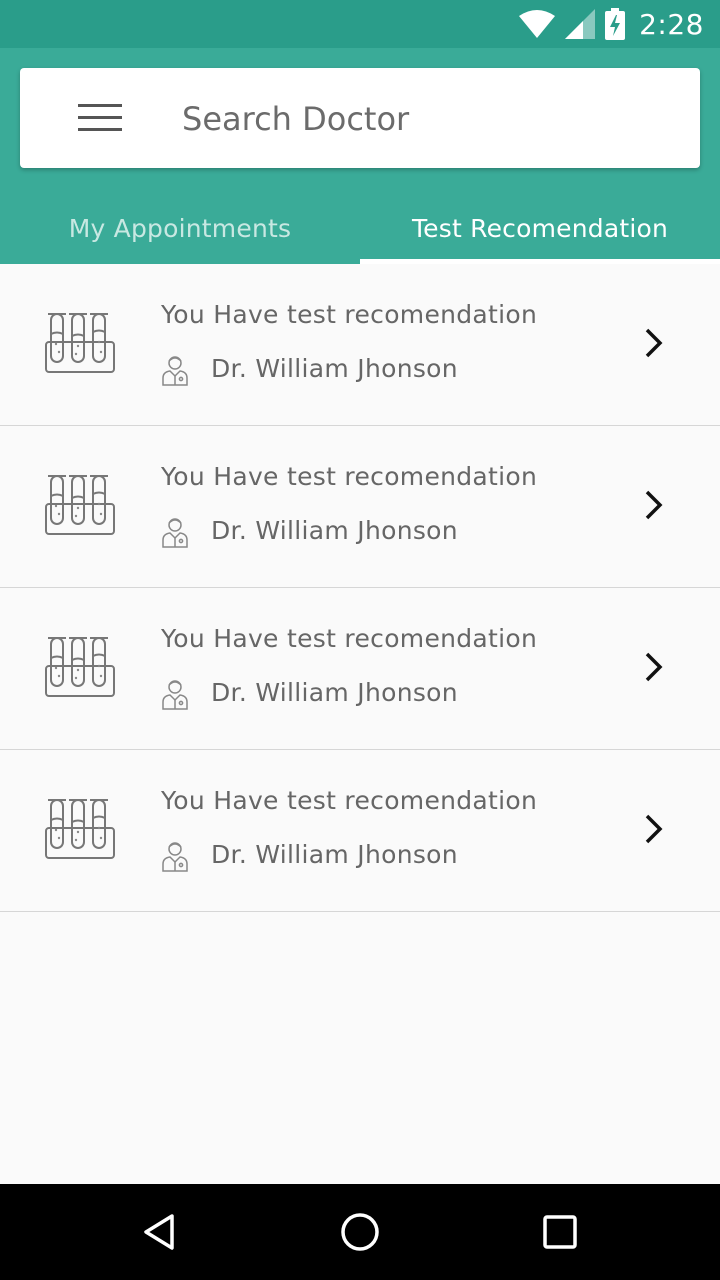 Image resolution: width=720 pixels, height=1280 pixels. I want to click on search-input, so click(432, 119).